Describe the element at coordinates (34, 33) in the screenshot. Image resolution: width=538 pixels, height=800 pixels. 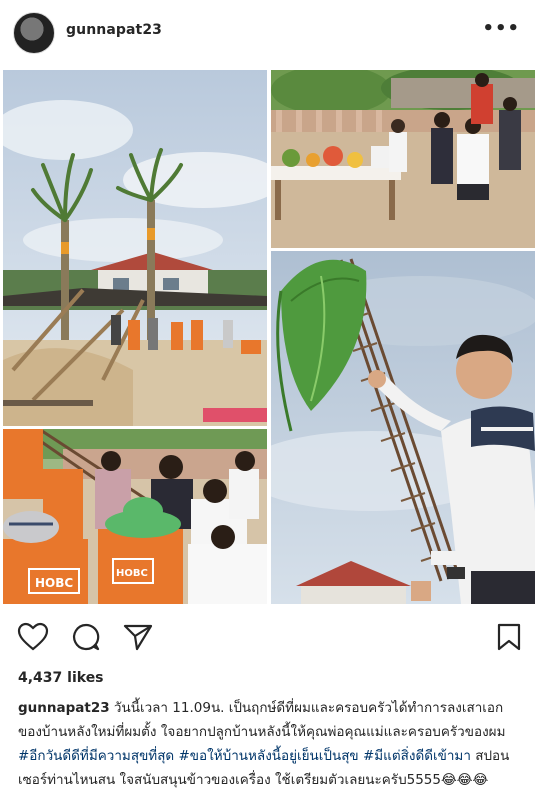
I see `avatar` at that location.